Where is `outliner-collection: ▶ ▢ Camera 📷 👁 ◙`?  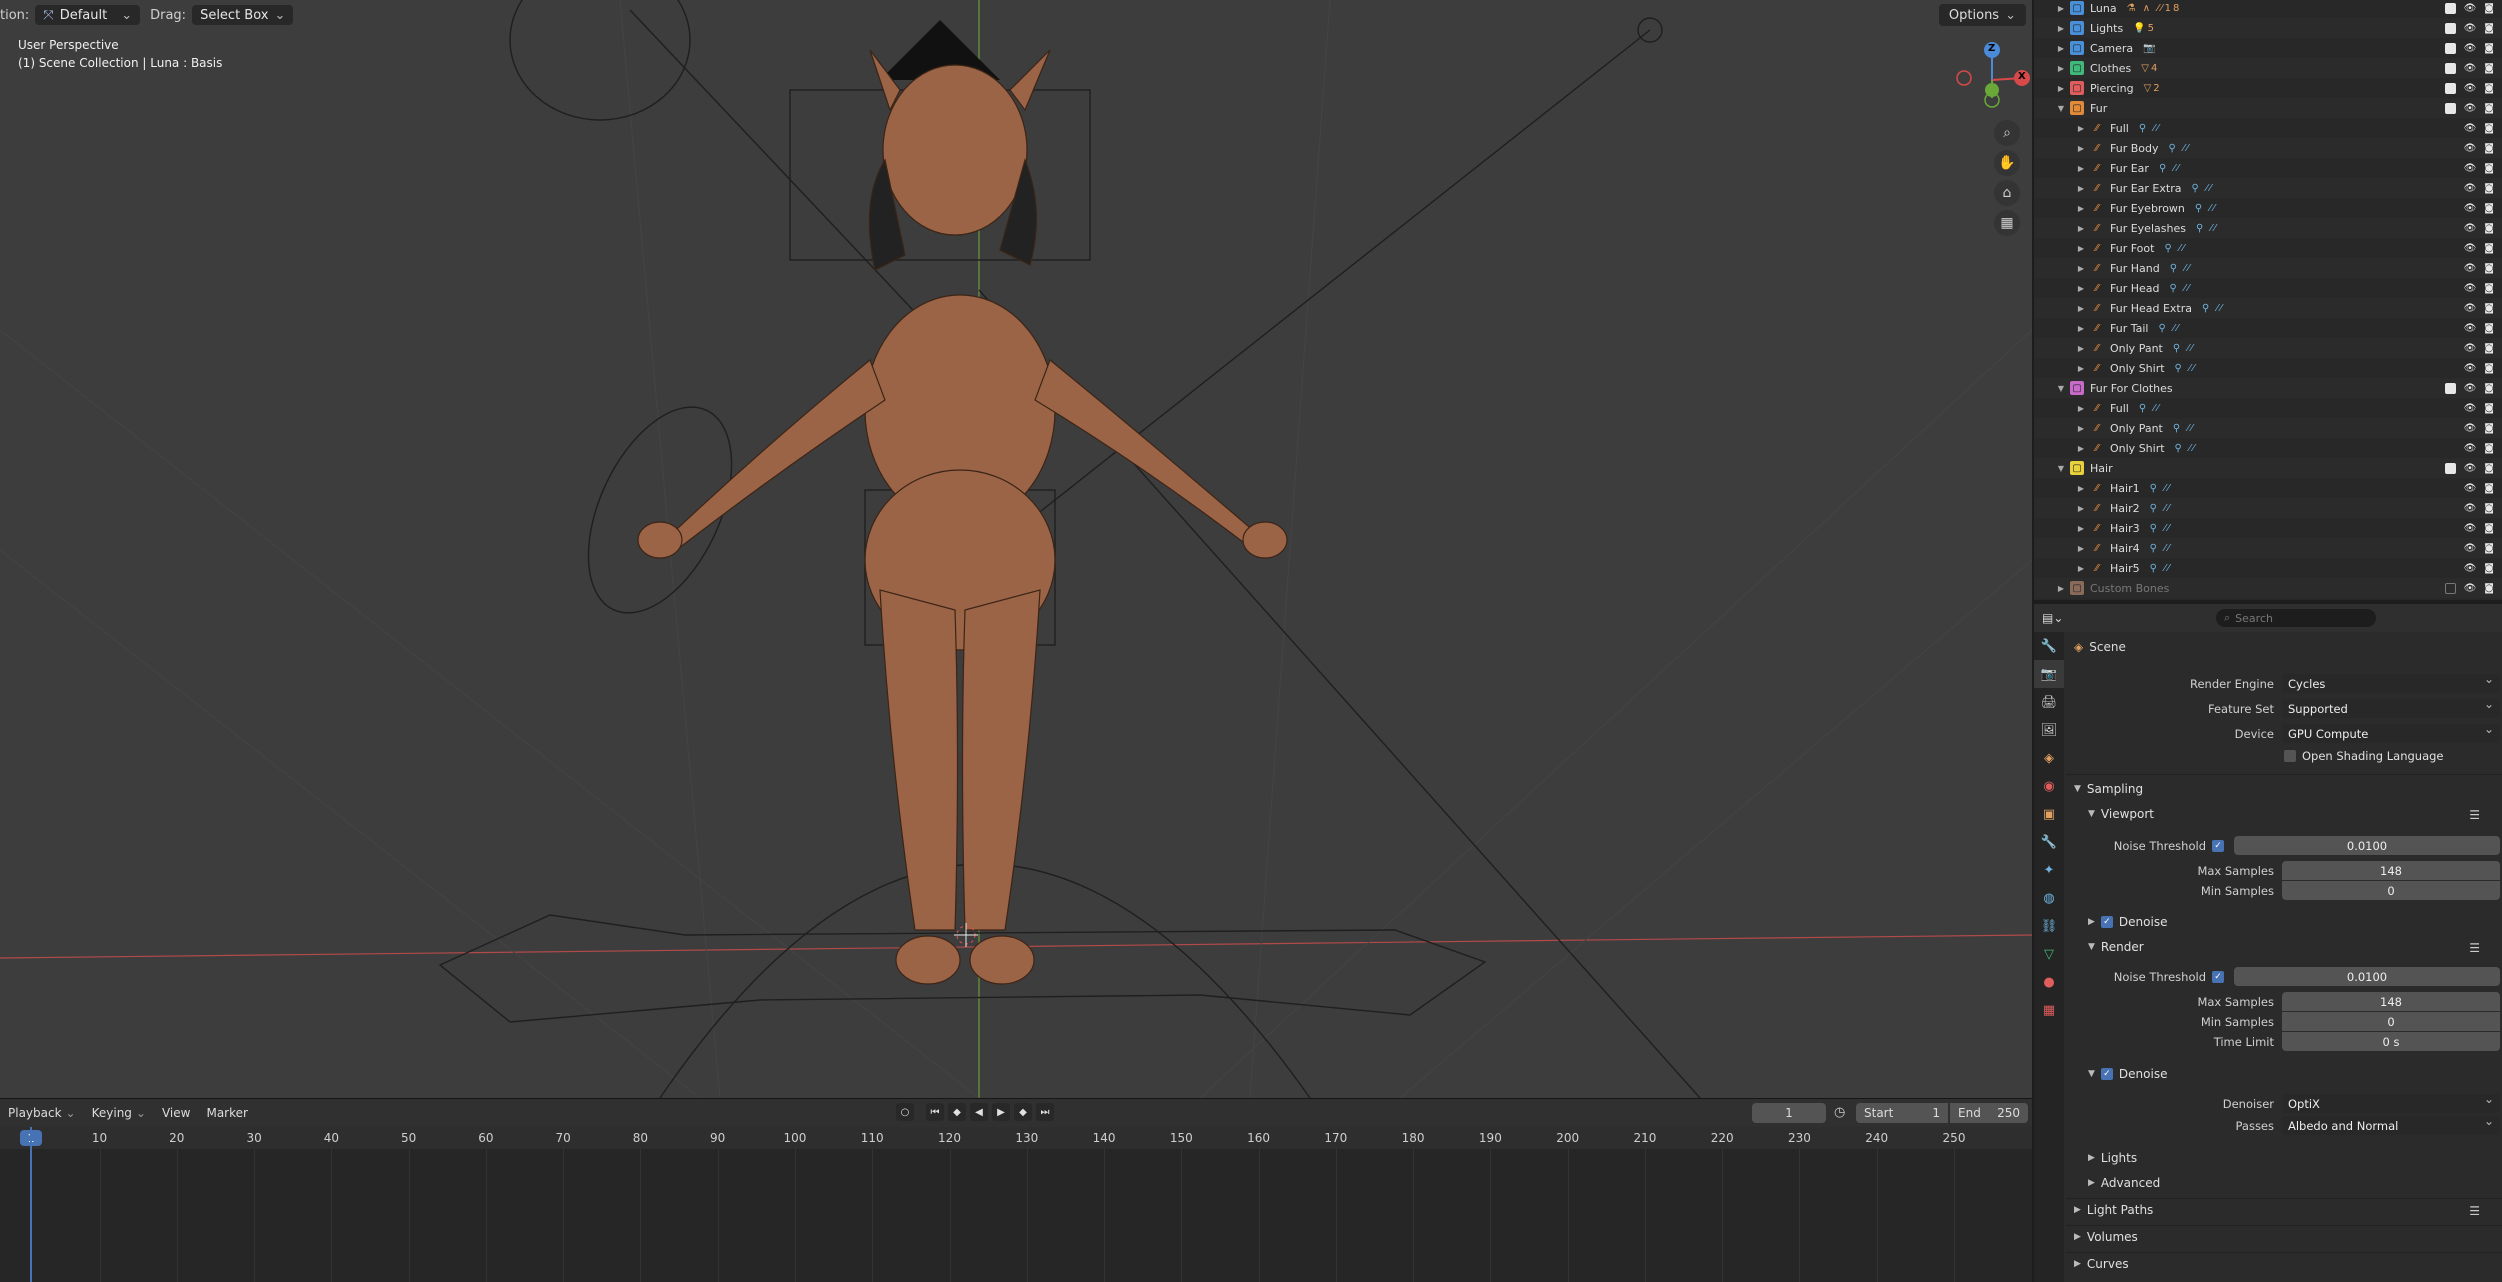 outliner-collection: ▶ ▢ Camera 📷 👁 ◙ is located at coordinates (2268, 48).